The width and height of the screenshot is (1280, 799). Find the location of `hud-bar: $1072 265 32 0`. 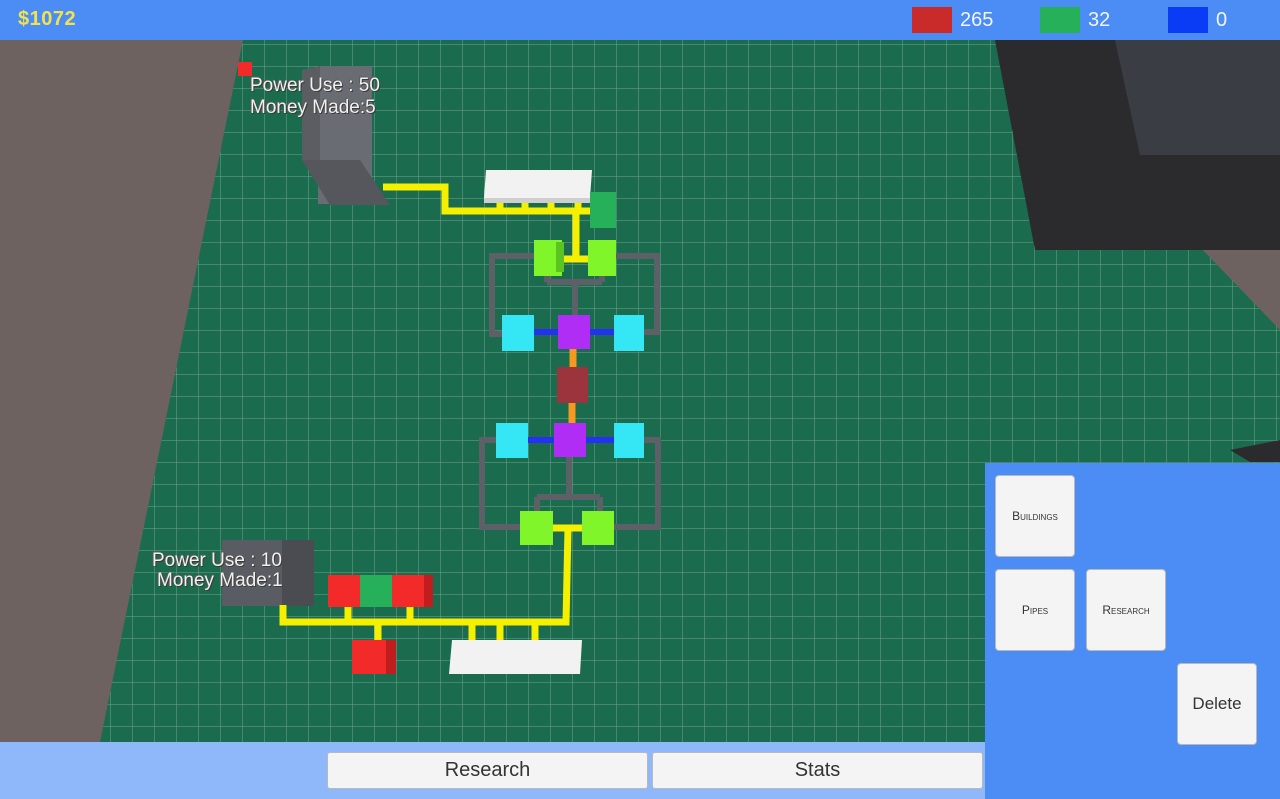

hud-bar: $1072 265 32 0 is located at coordinates (640, 20).